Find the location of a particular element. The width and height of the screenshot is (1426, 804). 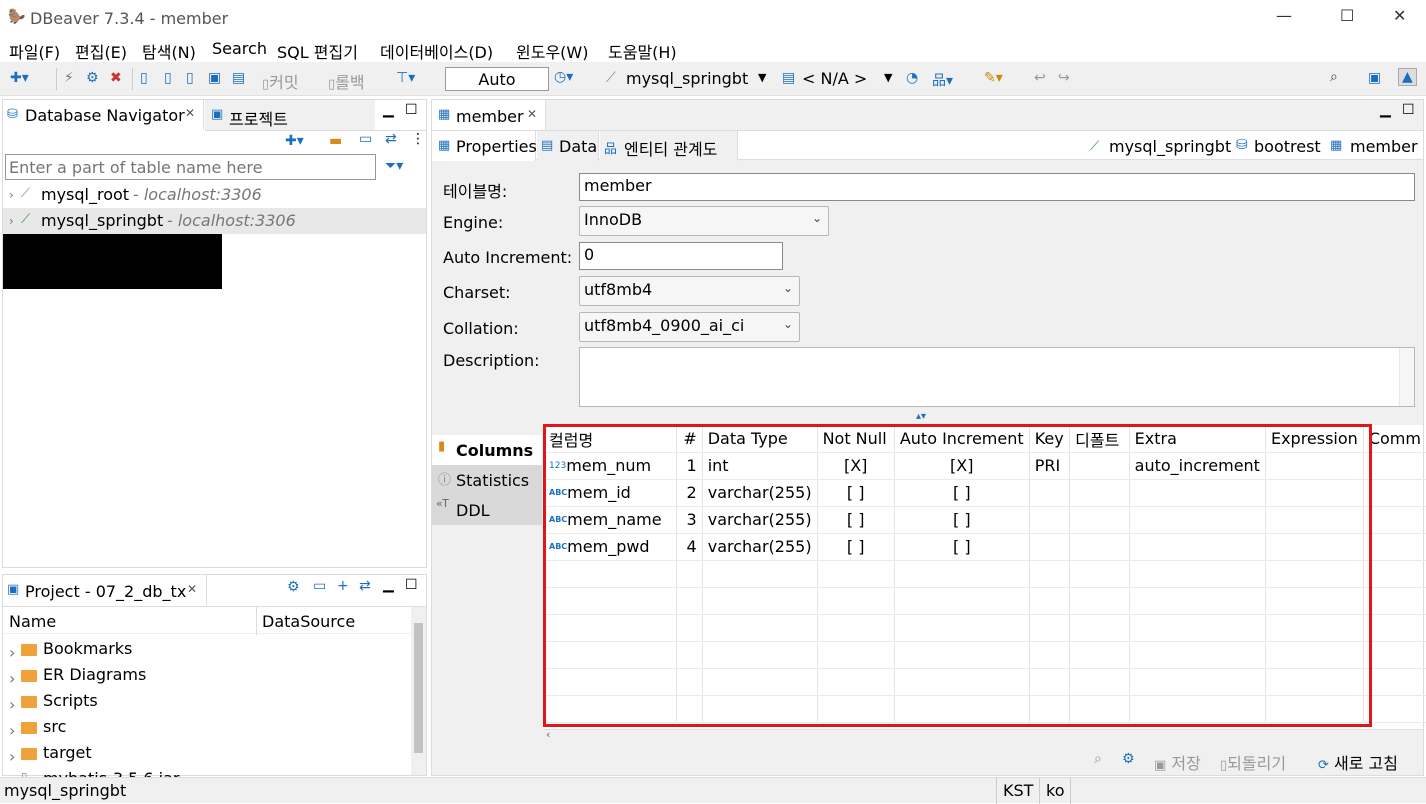

new-folder-icon: ▬ is located at coordinates (335, 141).